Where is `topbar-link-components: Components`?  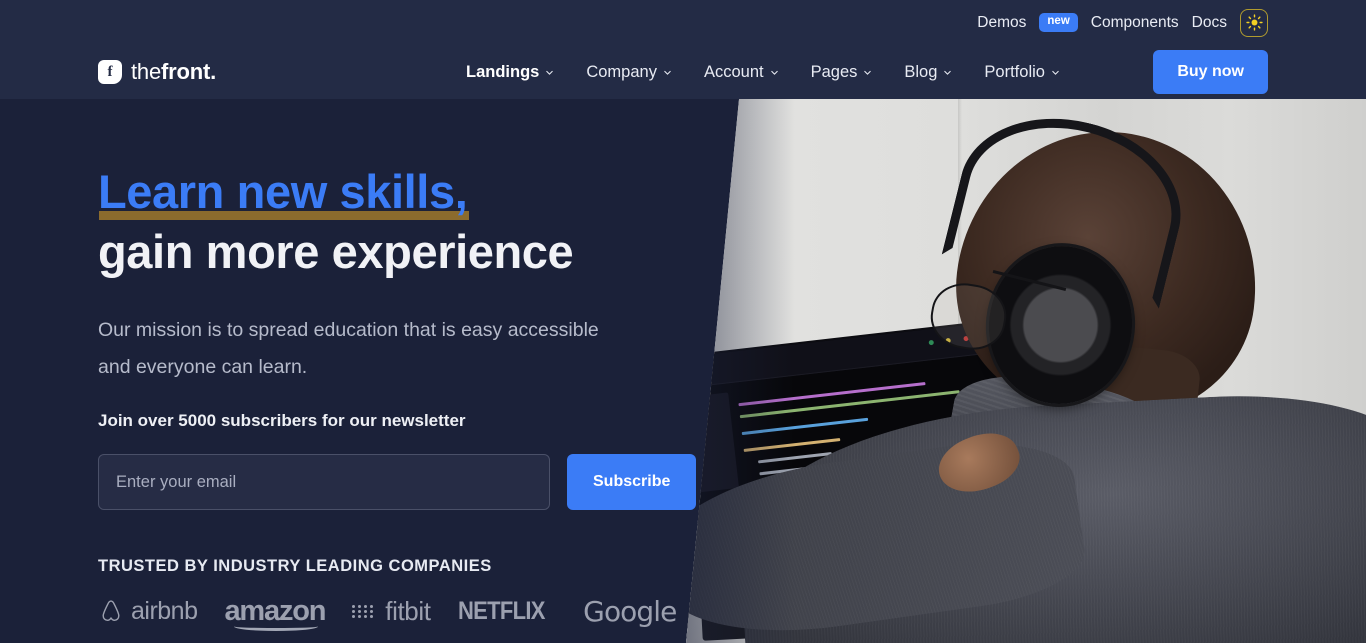
topbar-link-components: Components is located at coordinates (1135, 23).